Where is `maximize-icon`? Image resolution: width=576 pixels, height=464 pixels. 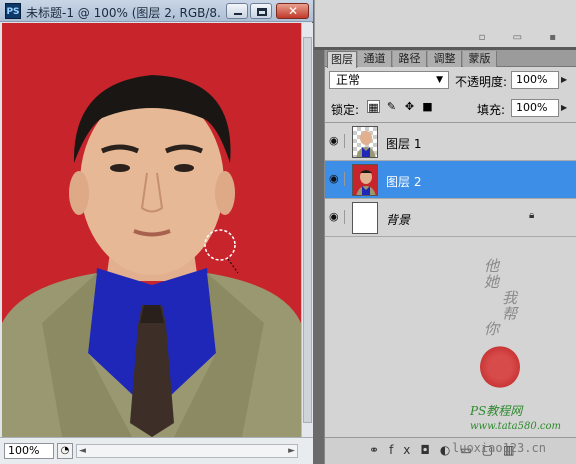
maximize-icon is located at coordinates (262, 12).